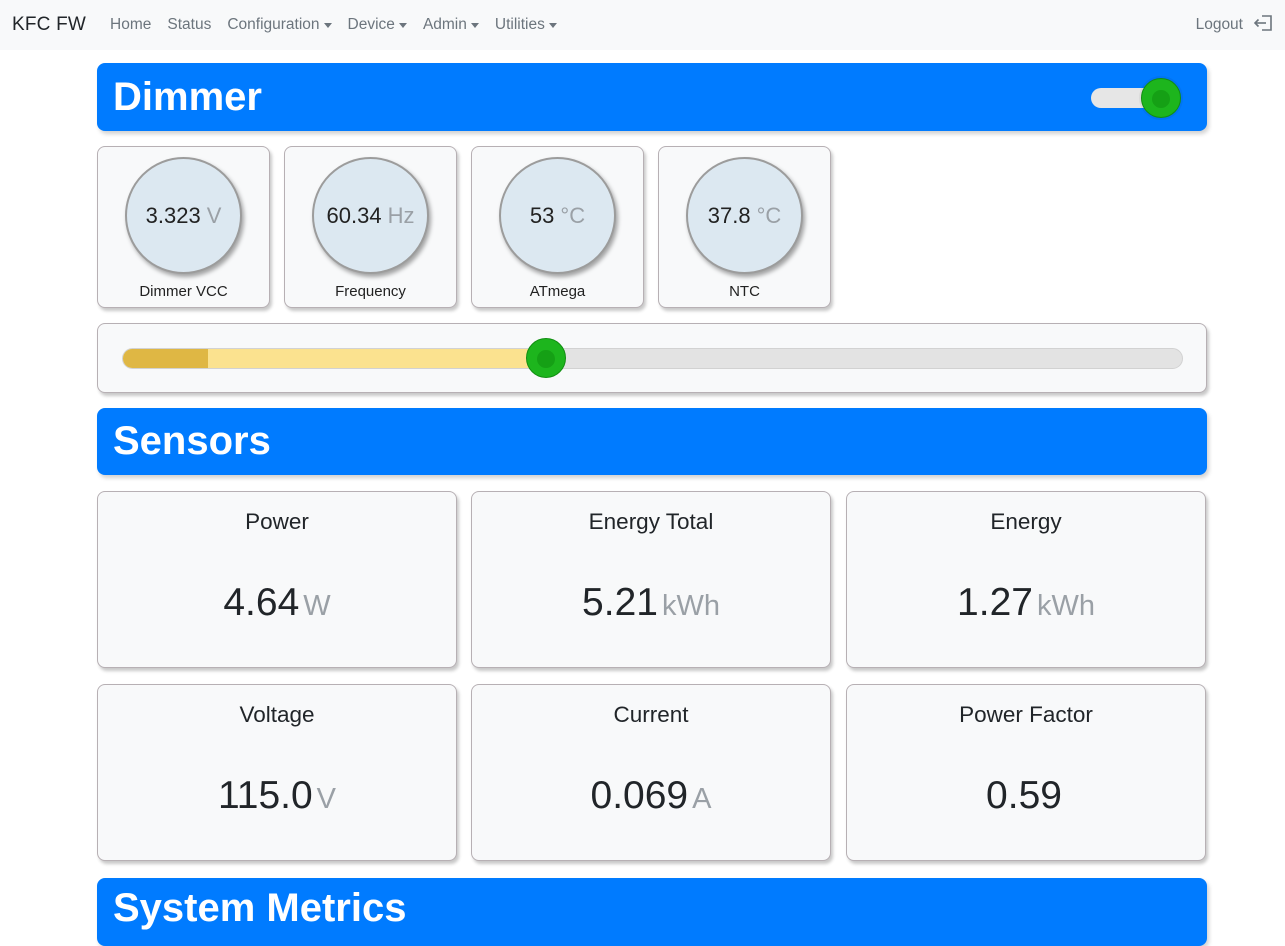 The height and width of the screenshot is (946, 1285). What do you see at coordinates (651, 579) in the screenshot?
I see `sensor-card-energy-total: Energy Total 5.21 kWh` at bounding box center [651, 579].